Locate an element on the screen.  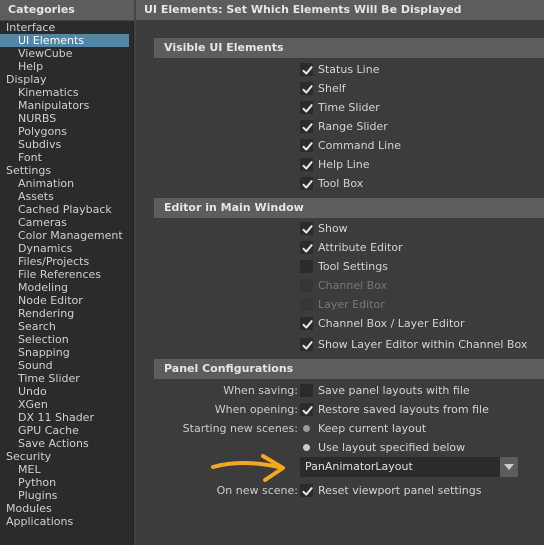
category-item-modules: Modules is located at coordinates (66, 508).